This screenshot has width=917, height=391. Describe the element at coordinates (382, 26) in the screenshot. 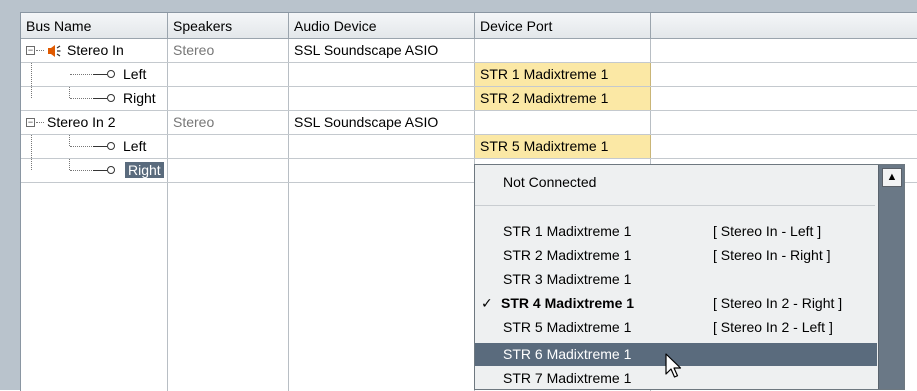

I see `column-header-audio-device: Audio Device` at that location.